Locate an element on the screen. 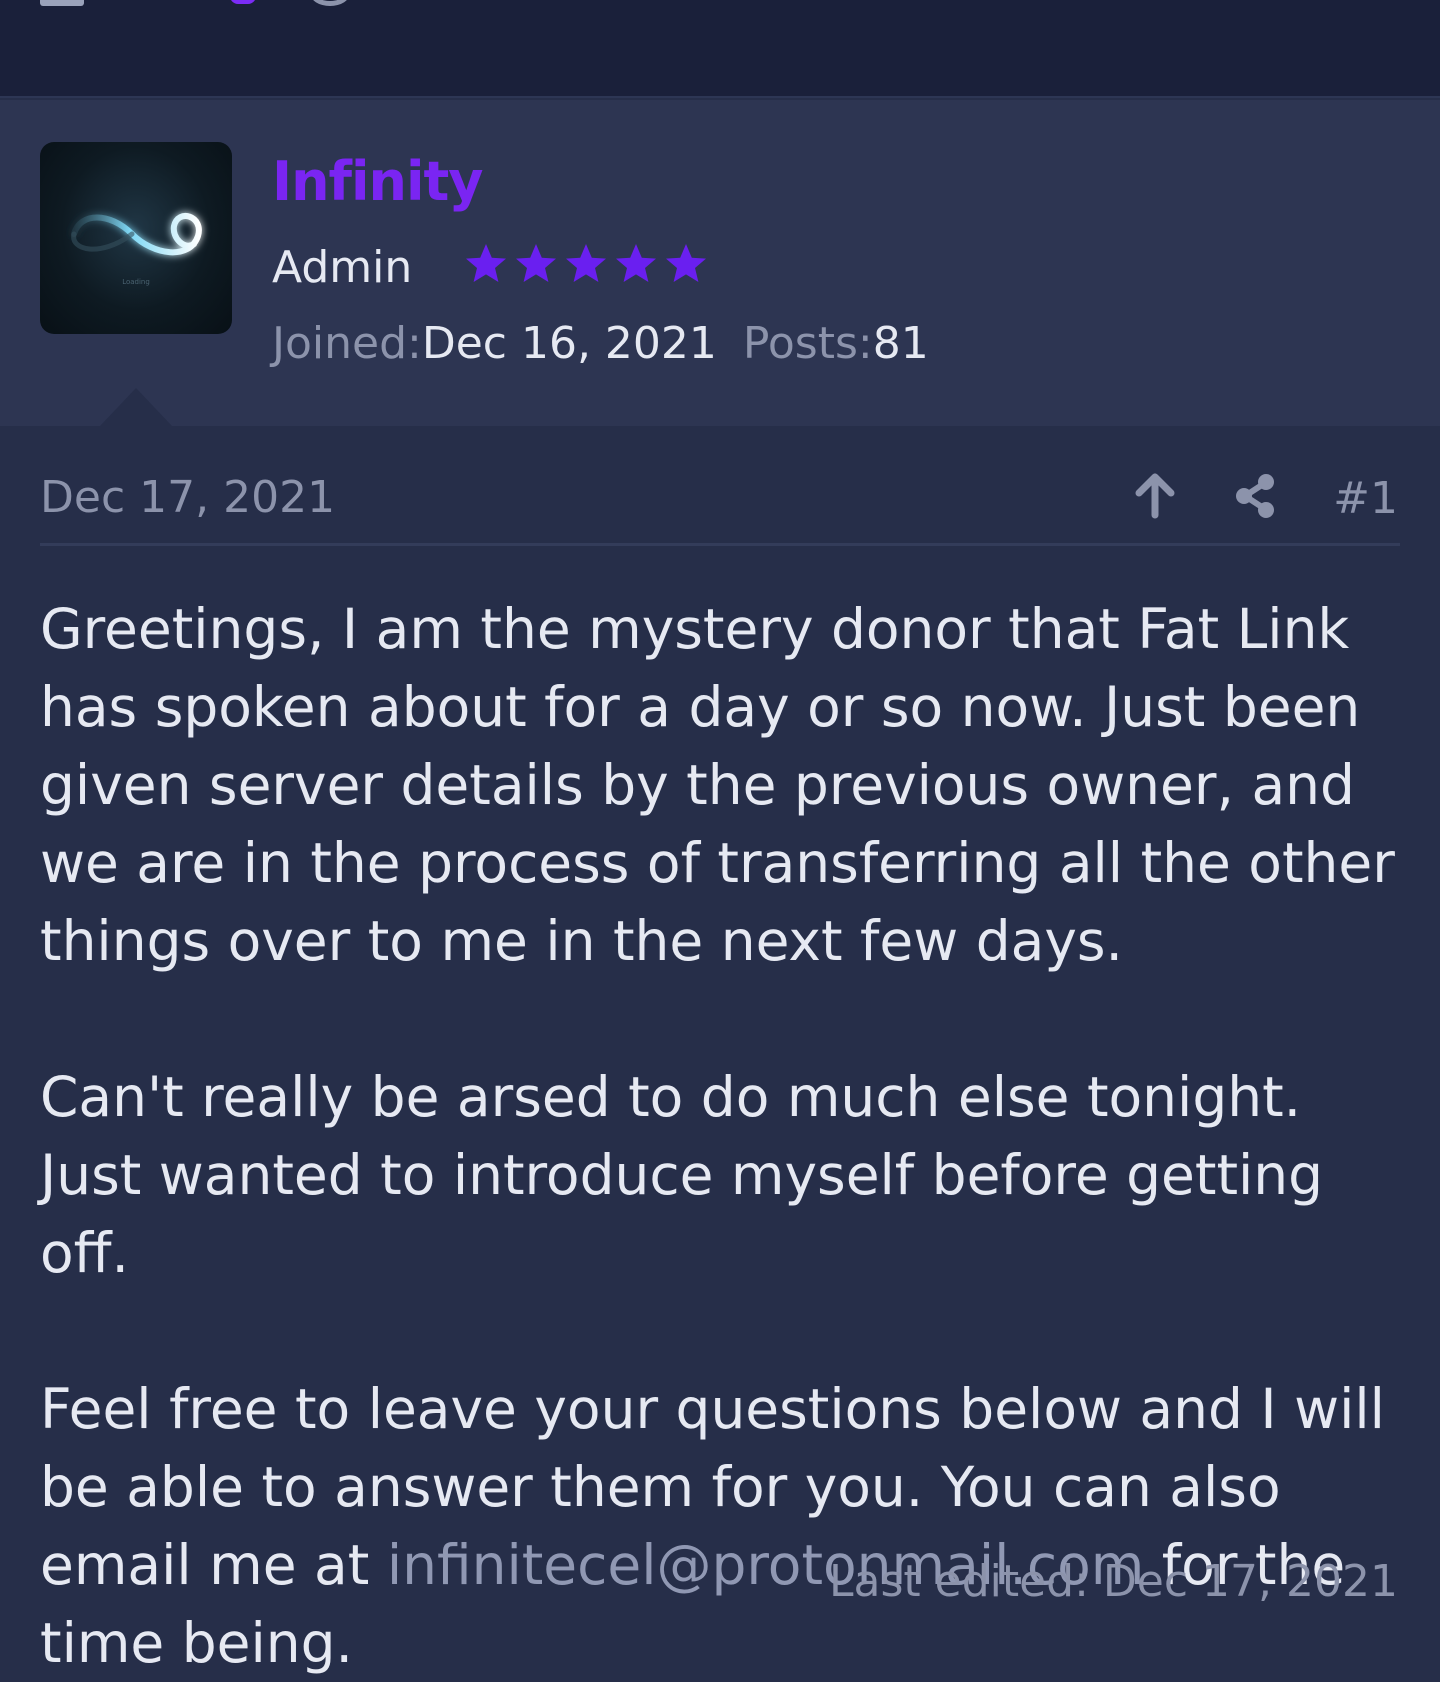 This screenshot has width=1440, height=1682. post-header: Dec 17, 2021 #1 is located at coordinates (720, 508).